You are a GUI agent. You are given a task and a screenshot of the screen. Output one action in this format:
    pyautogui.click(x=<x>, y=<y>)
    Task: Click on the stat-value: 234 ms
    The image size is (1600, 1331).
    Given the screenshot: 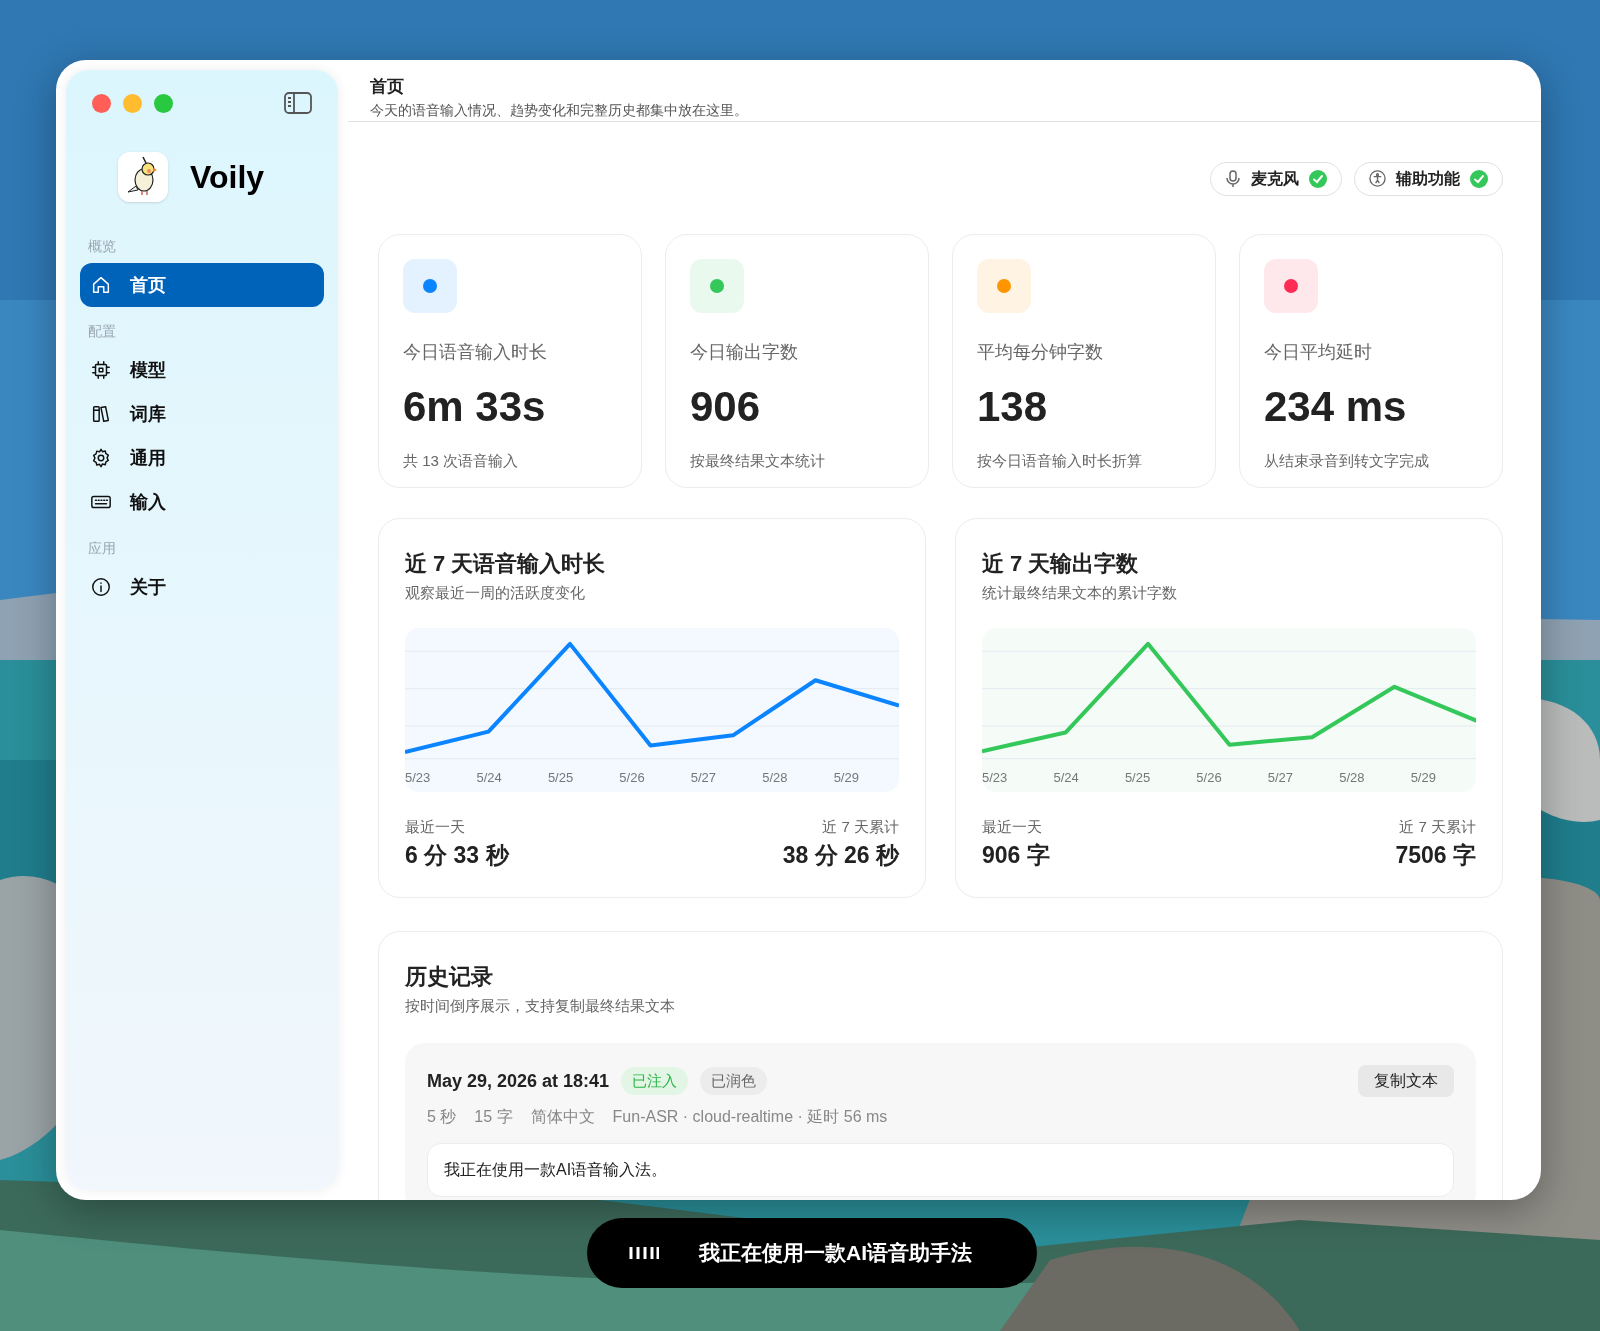 What is the action you would take?
    pyautogui.click(x=1336, y=406)
    